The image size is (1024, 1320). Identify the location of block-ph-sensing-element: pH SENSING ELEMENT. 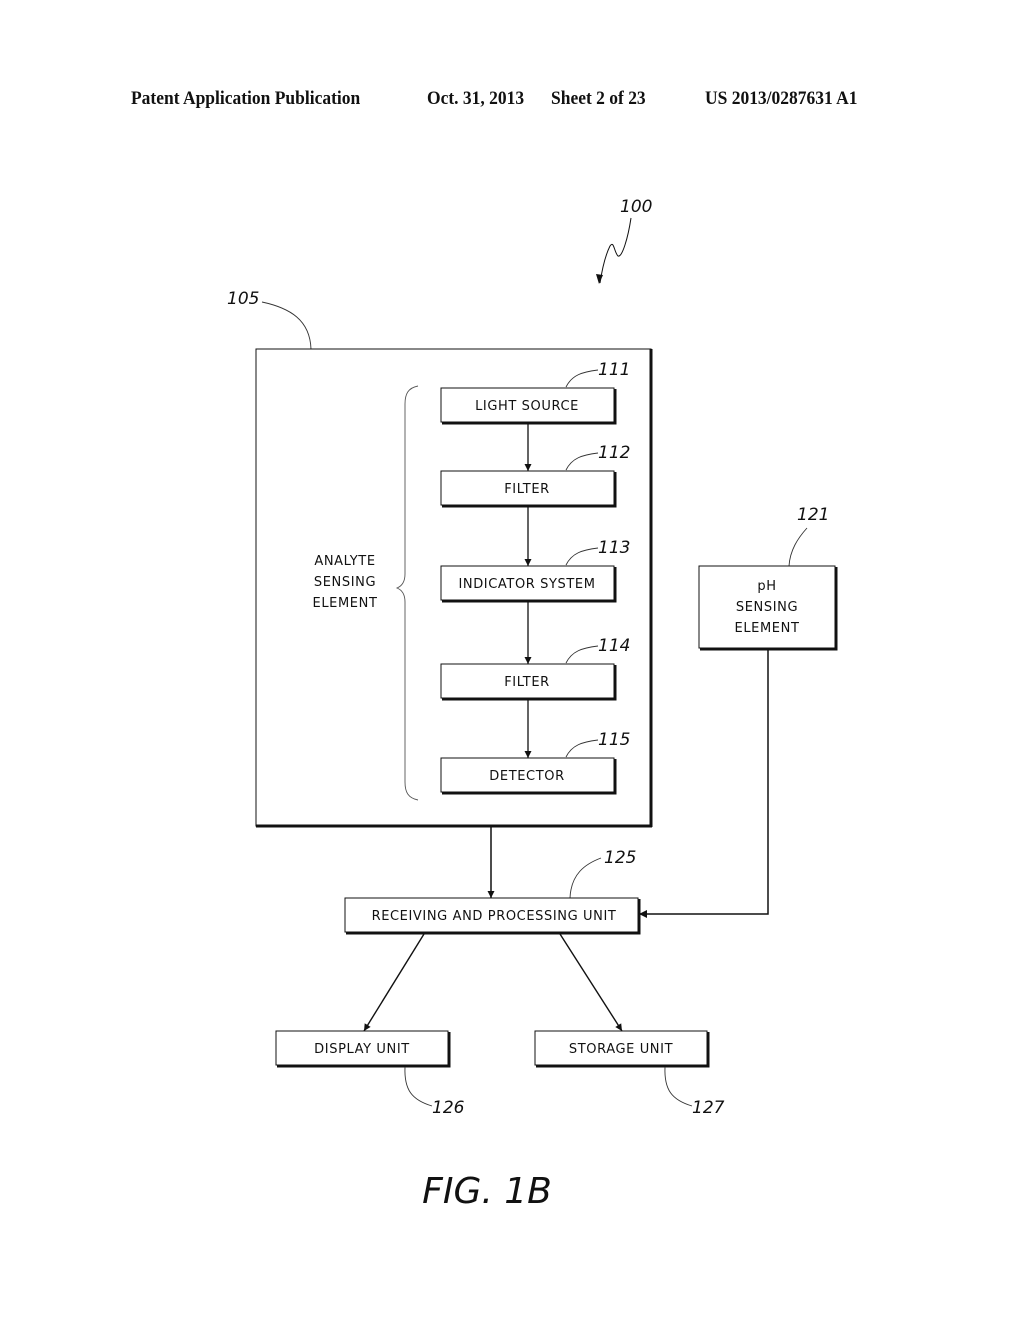
(768, 608).